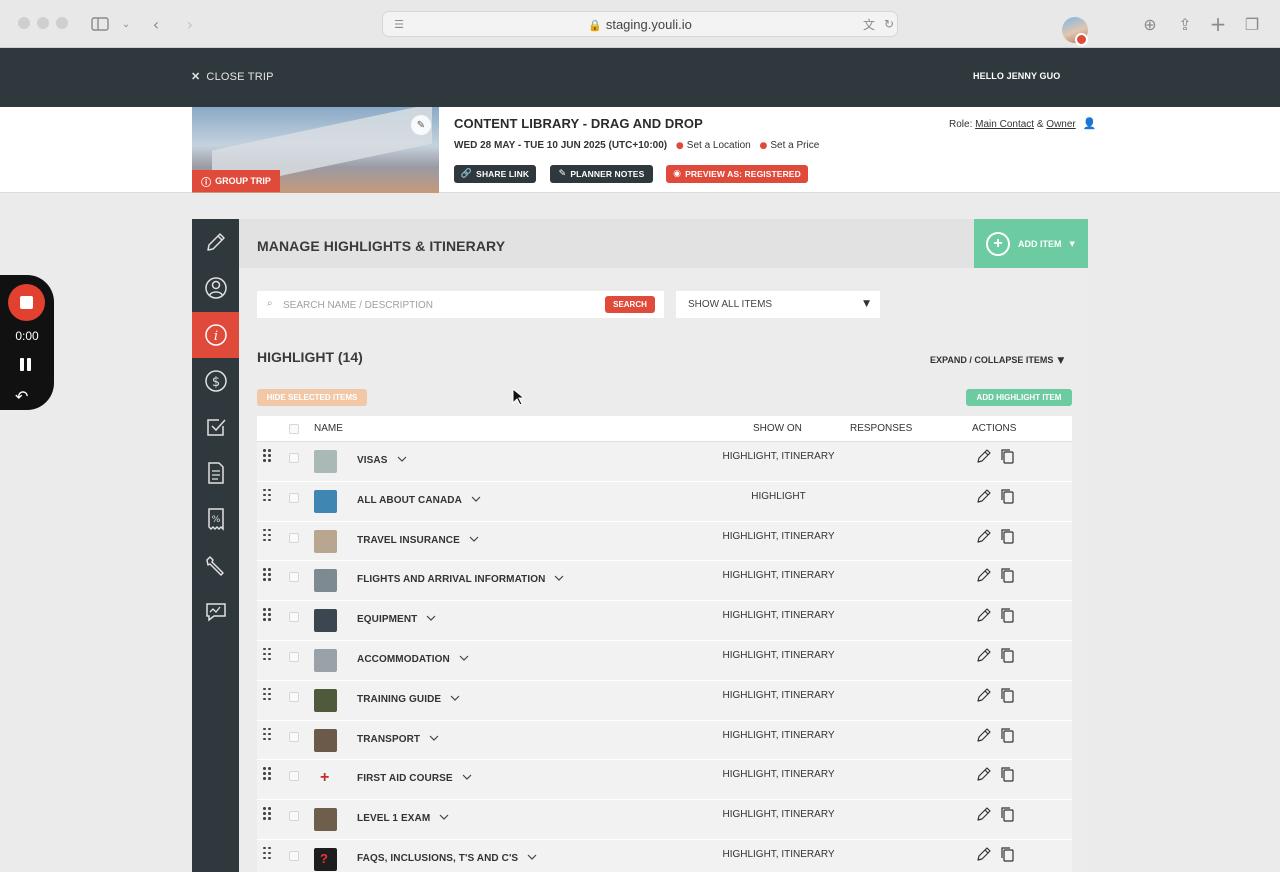 This screenshot has height=872, width=1280. Describe the element at coordinates (100, 24) in the screenshot. I see `sidebar-toggle-icon` at that location.